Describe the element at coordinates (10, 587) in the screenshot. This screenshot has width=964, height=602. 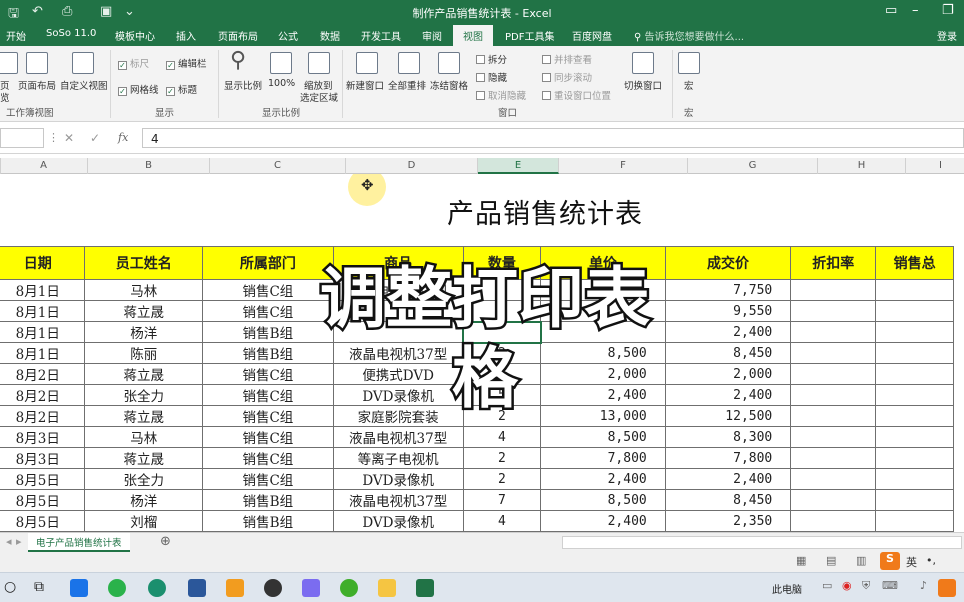
I see `search-icon: ○` at that location.